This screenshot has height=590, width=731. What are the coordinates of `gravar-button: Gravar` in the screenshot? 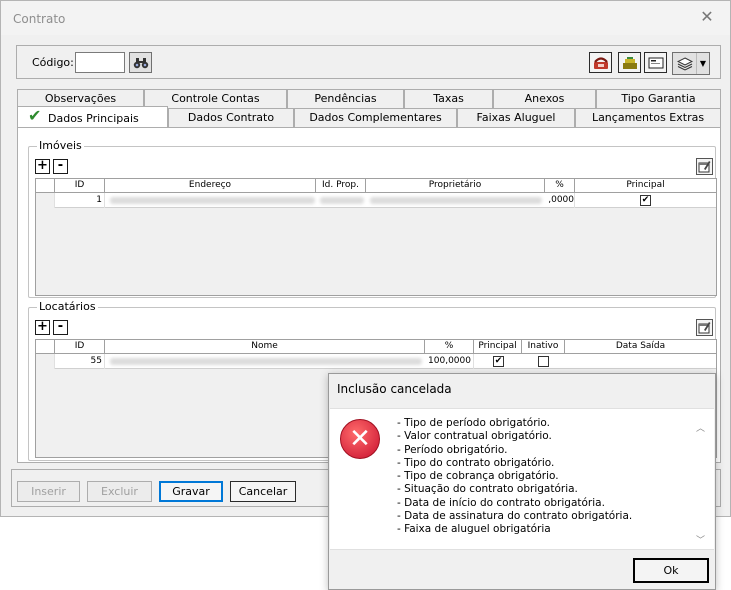 It's located at (191, 491).